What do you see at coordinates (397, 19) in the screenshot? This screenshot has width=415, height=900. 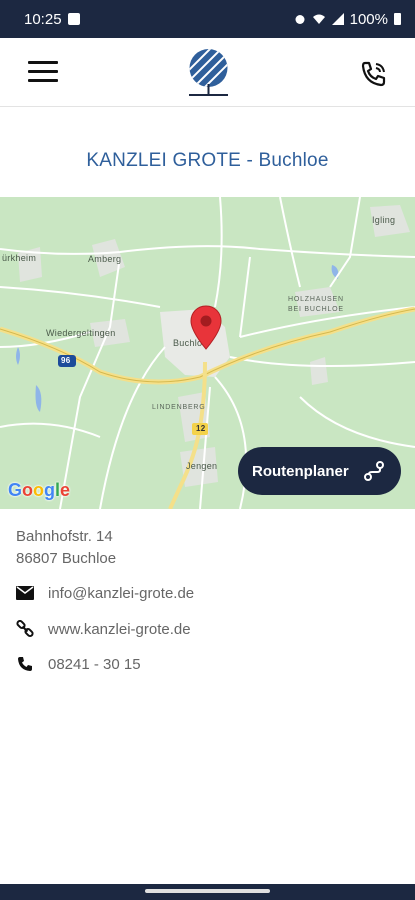 I see `battery-icon` at bounding box center [397, 19].